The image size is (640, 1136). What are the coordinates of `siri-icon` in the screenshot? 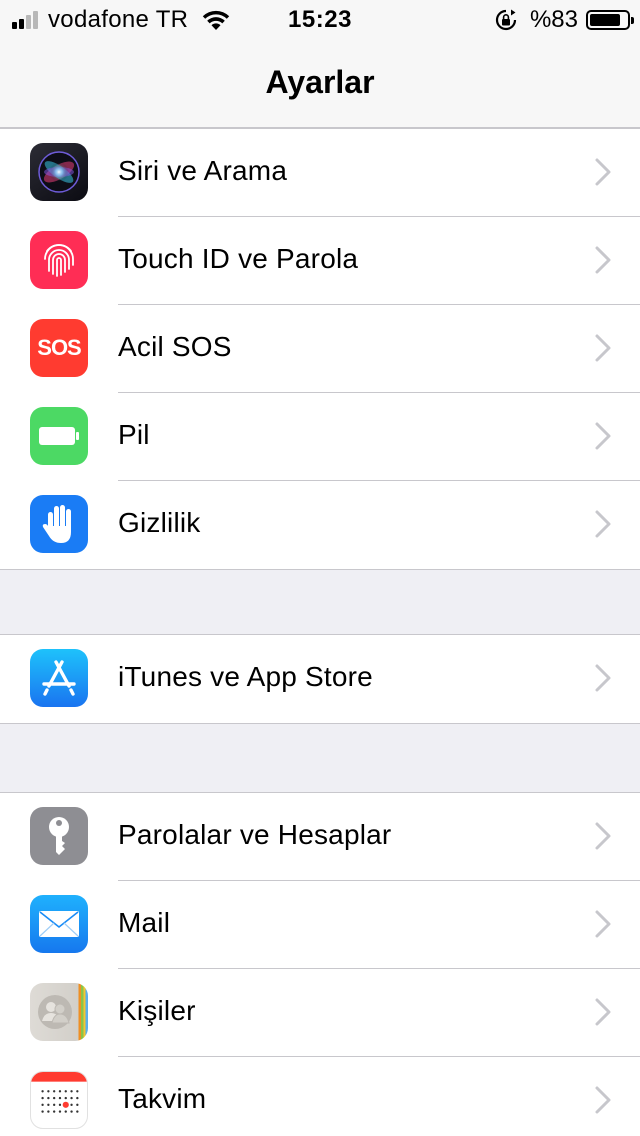 It's located at (59, 172).